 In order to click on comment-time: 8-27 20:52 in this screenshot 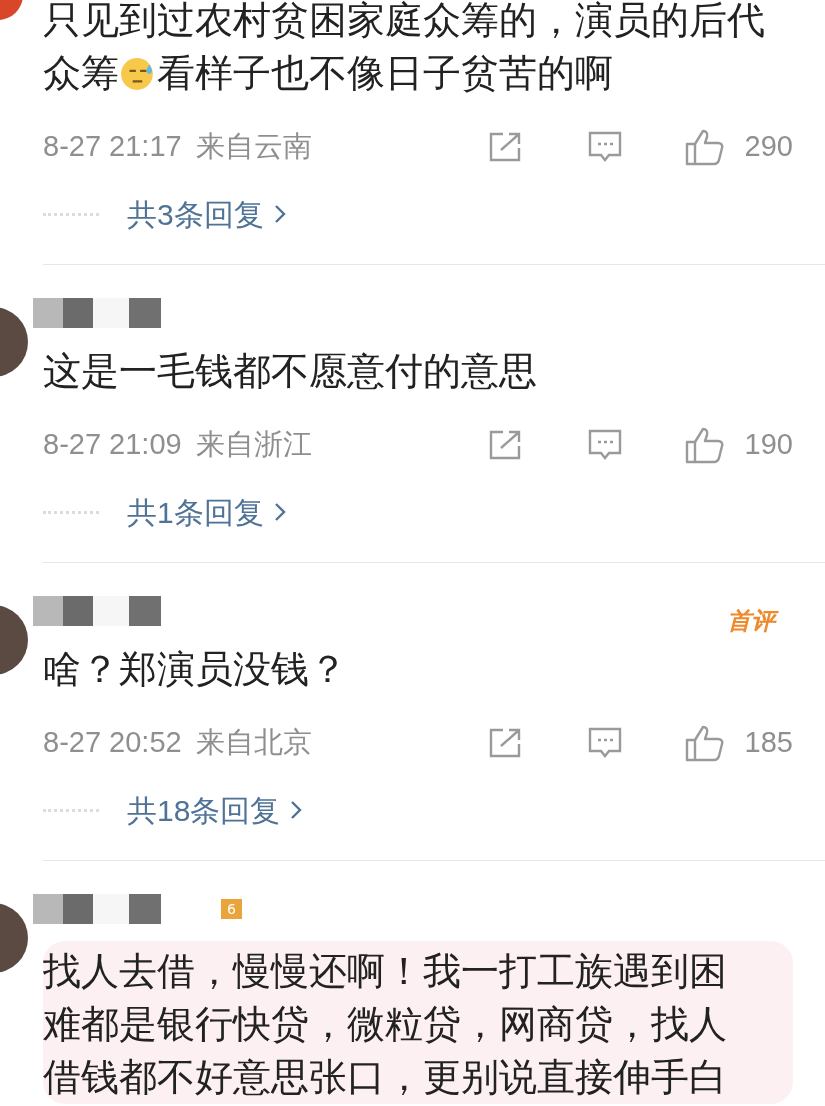, I will do `click(112, 743)`.